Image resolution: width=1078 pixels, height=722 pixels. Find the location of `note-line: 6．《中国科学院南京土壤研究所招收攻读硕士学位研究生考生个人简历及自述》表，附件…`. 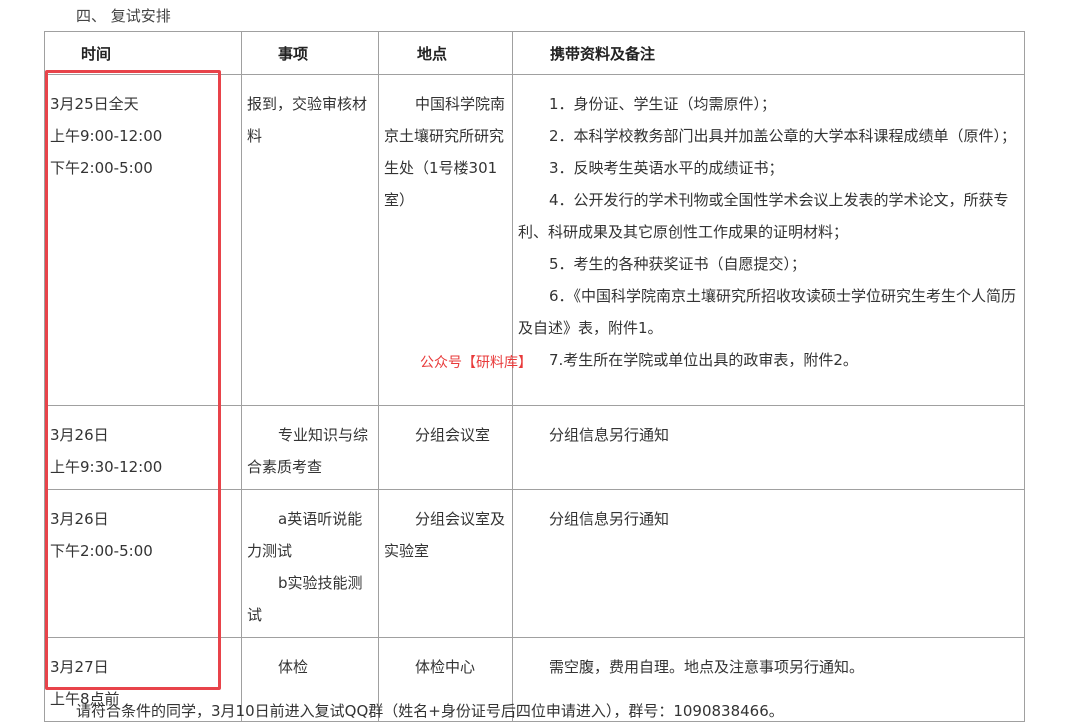

note-line: 6．《中国科学院南京土壤研究所招收攻读硕士学位研究生考生个人简历及自述》表，附件… is located at coordinates (767, 312).